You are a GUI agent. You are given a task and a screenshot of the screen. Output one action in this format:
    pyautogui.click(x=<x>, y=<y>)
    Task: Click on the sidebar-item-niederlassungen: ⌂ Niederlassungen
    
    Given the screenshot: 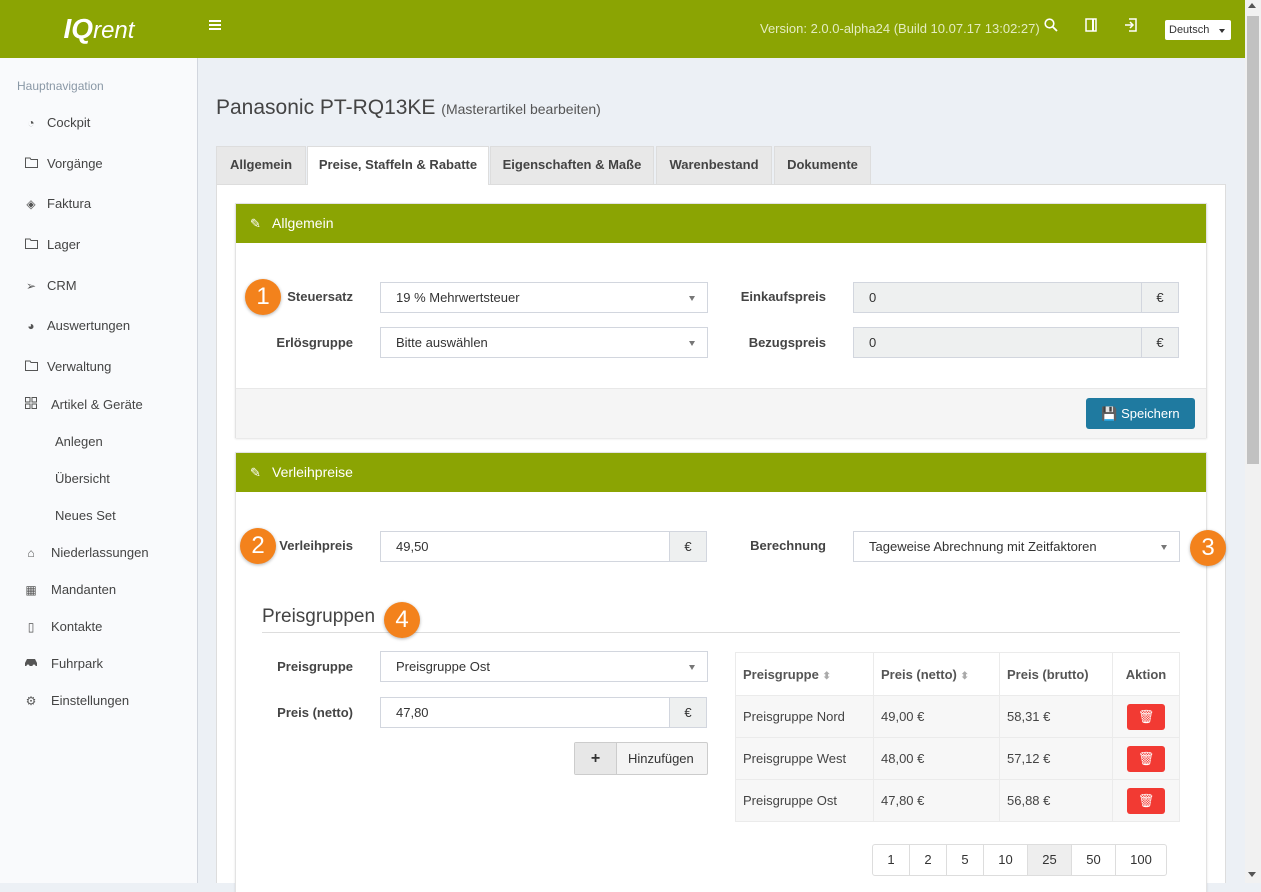 What is the action you would take?
    pyautogui.click(x=98, y=553)
    